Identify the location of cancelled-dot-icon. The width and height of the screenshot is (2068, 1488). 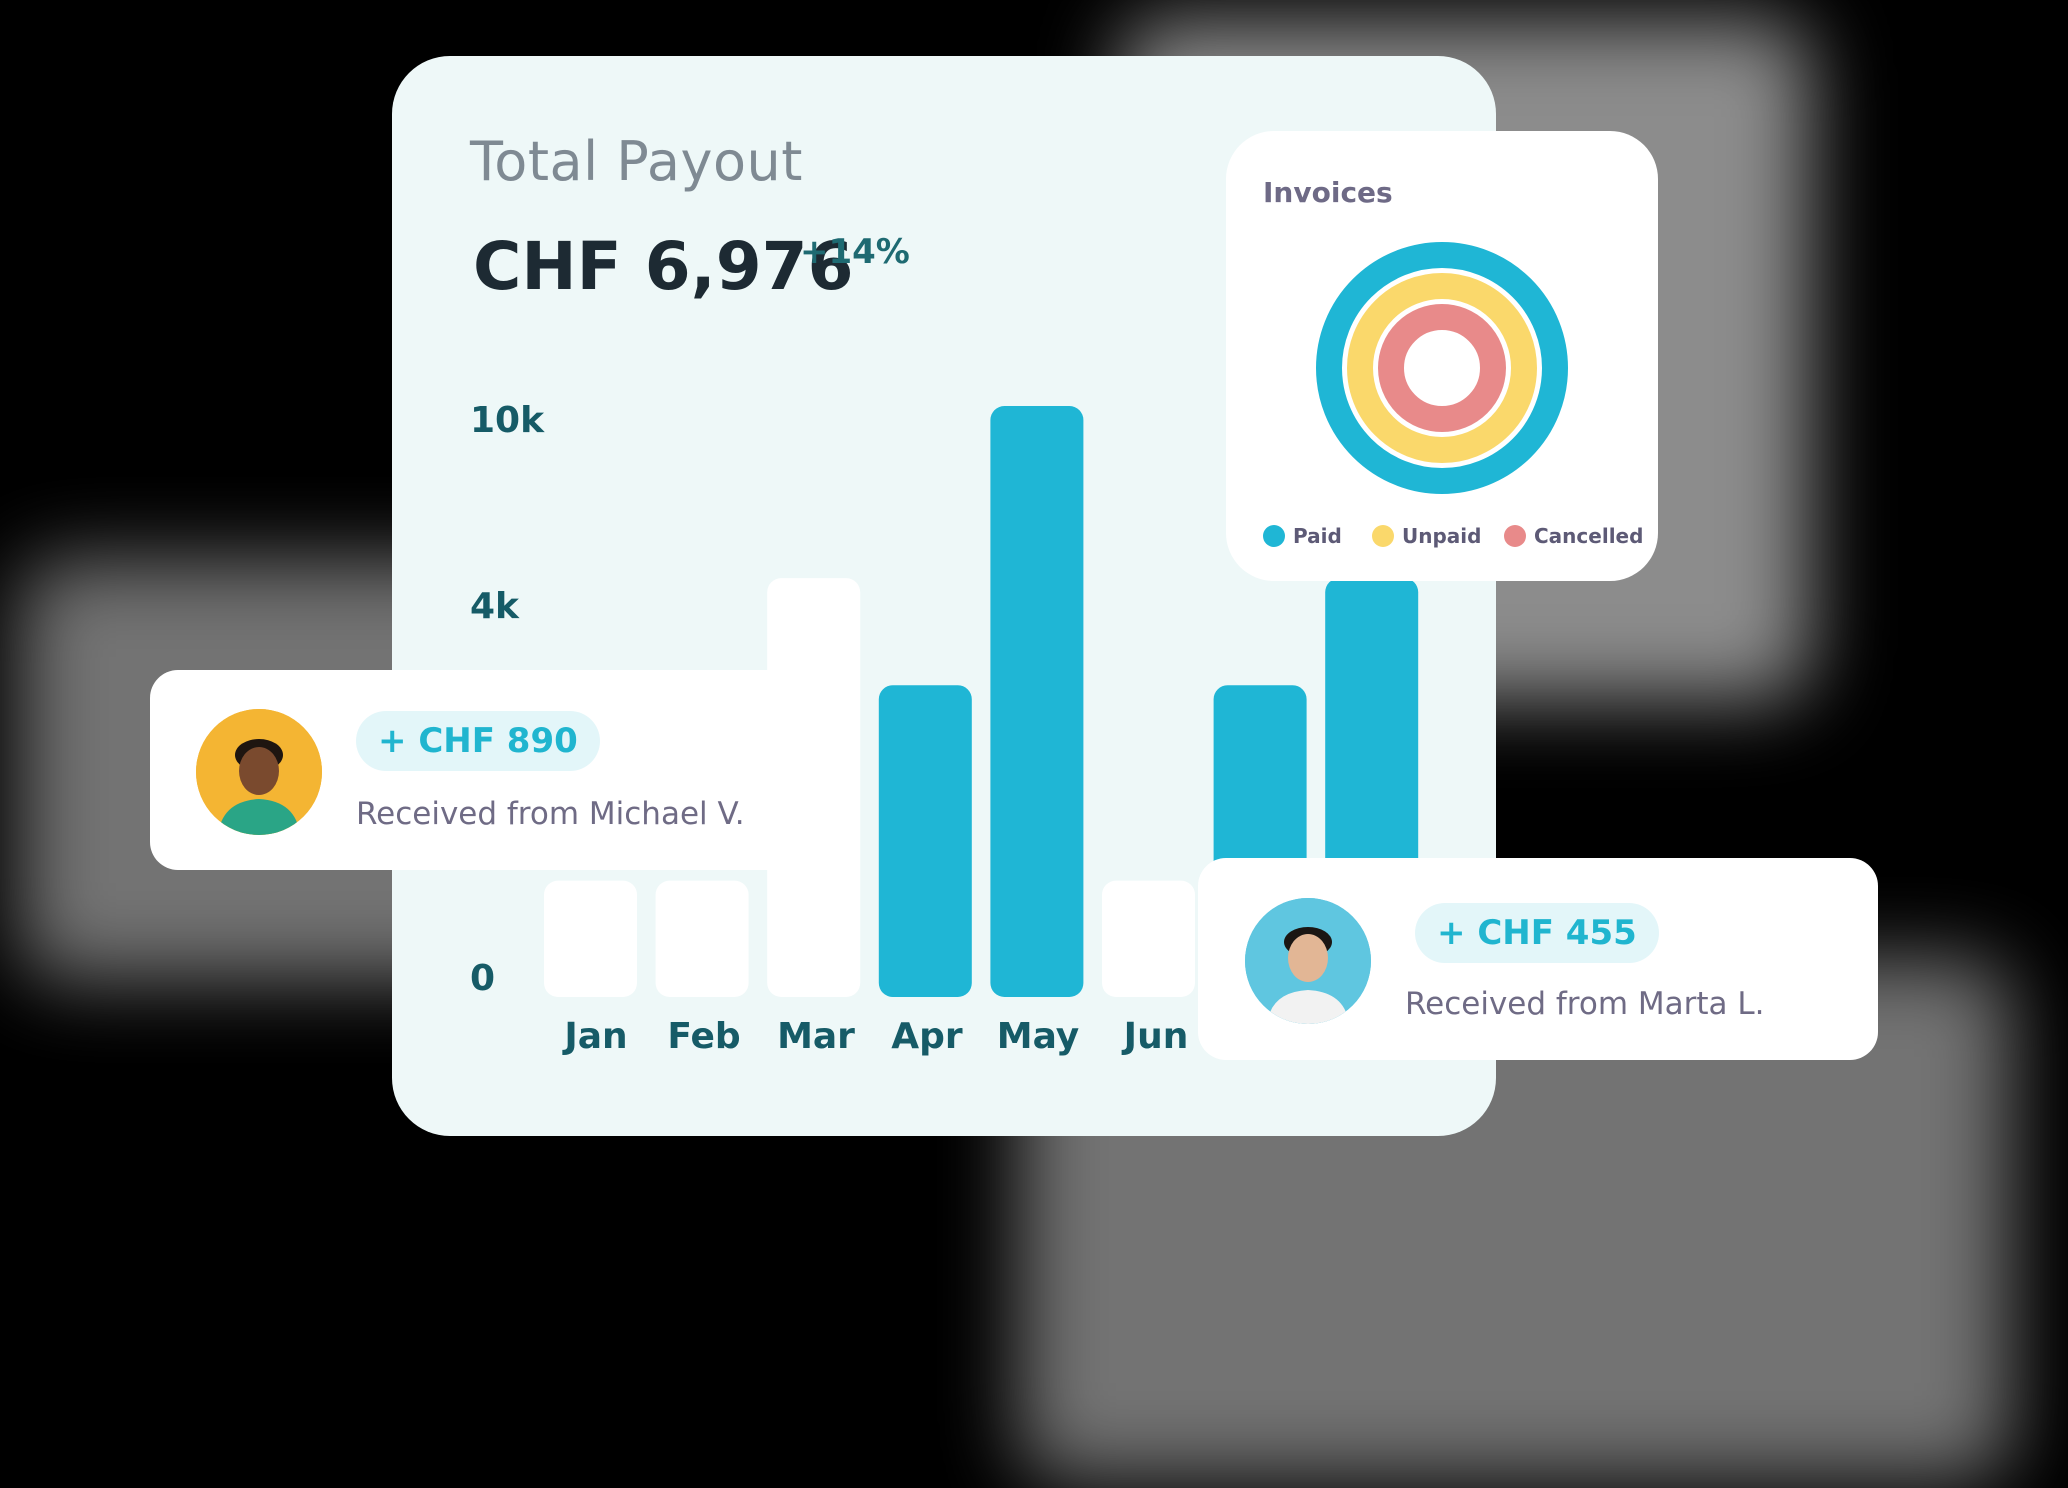
(1515, 536).